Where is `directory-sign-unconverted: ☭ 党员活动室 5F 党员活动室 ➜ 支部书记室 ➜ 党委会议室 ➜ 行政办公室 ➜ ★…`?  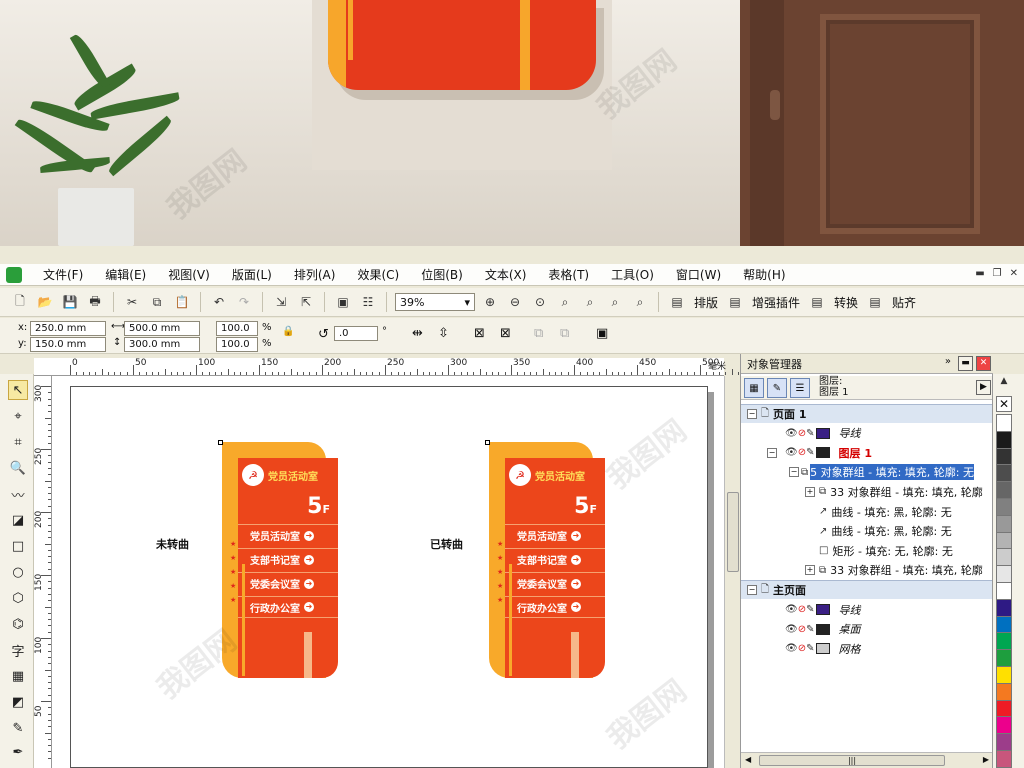
directory-sign-unconverted: ☭ 党员活动室 5F 党员活动室 ➜ 支部书记室 ➜ 党委会议室 ➜ 行政办公室 ➜ ★… is located at coordinates (280, 560).